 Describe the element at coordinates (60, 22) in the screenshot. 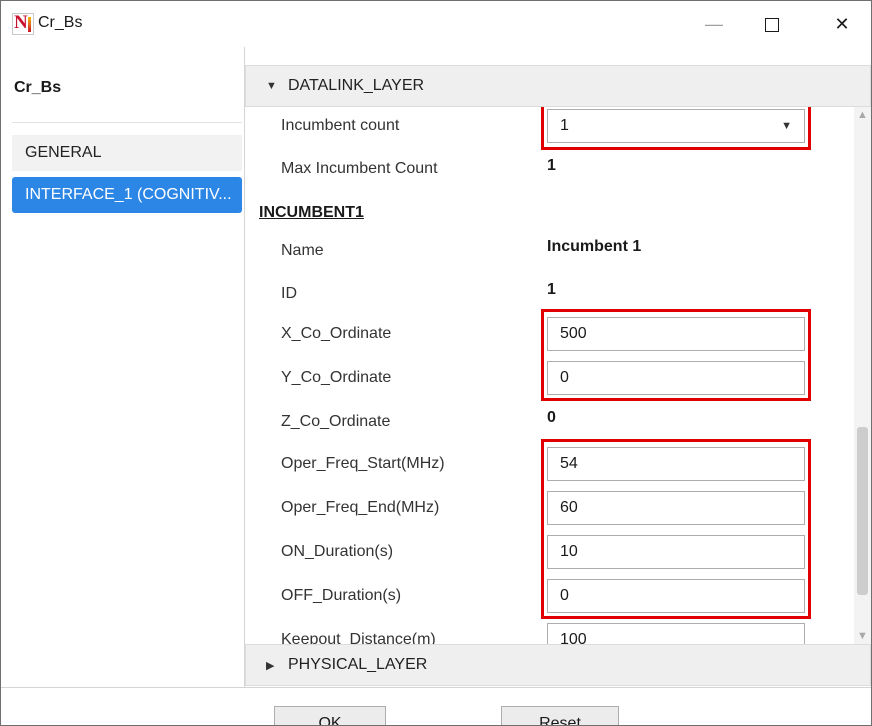

I see `window-title: Cr_Bs` at that location.